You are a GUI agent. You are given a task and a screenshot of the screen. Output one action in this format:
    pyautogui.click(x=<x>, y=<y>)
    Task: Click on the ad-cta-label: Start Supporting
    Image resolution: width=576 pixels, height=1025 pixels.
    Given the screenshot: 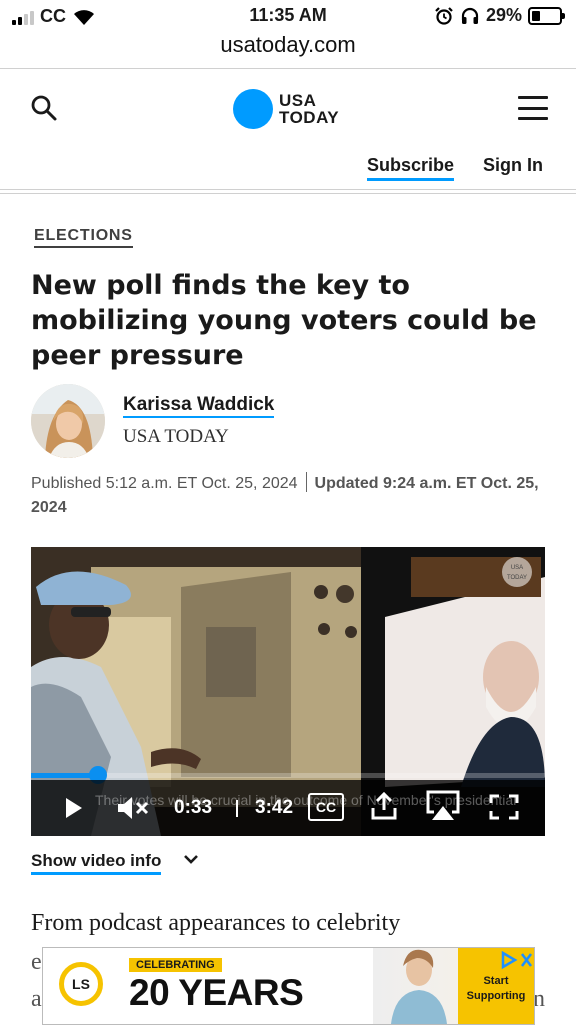 What is the action you would take?
    pyautogui.click(x=496, y=989)
    